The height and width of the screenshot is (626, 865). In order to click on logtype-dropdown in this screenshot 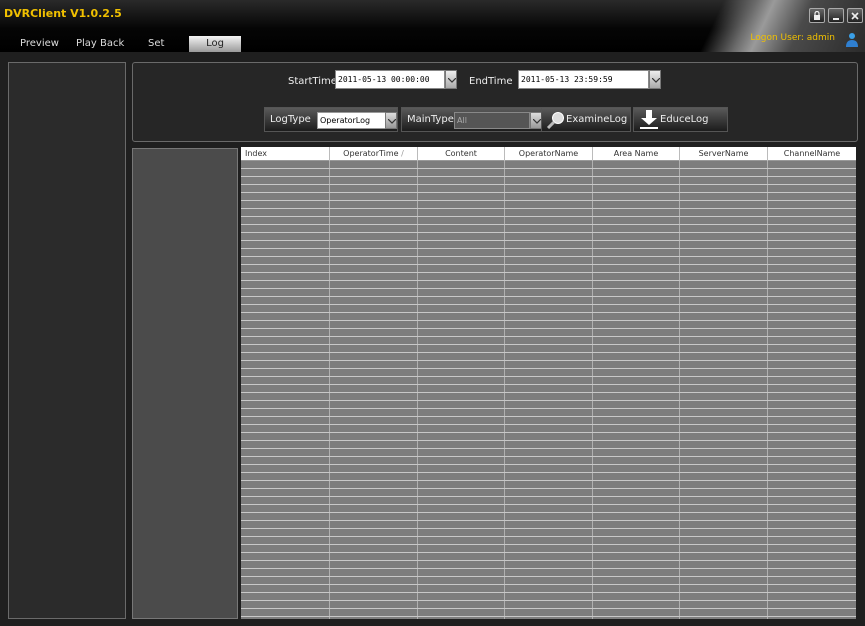, I will do `click(391, 120)`.